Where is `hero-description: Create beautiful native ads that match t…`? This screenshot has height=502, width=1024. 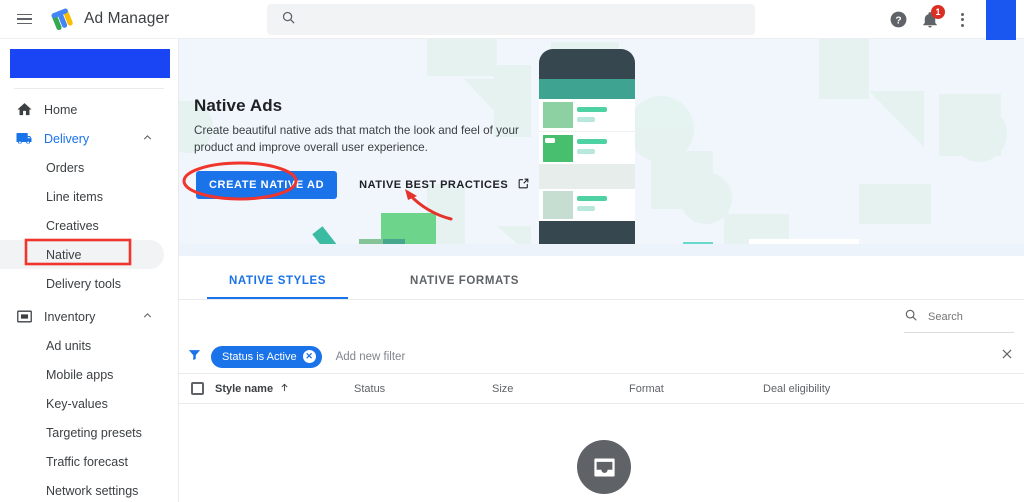 hero-description: Create beautiful native ads that match t… is located at coordinates (356, 139).